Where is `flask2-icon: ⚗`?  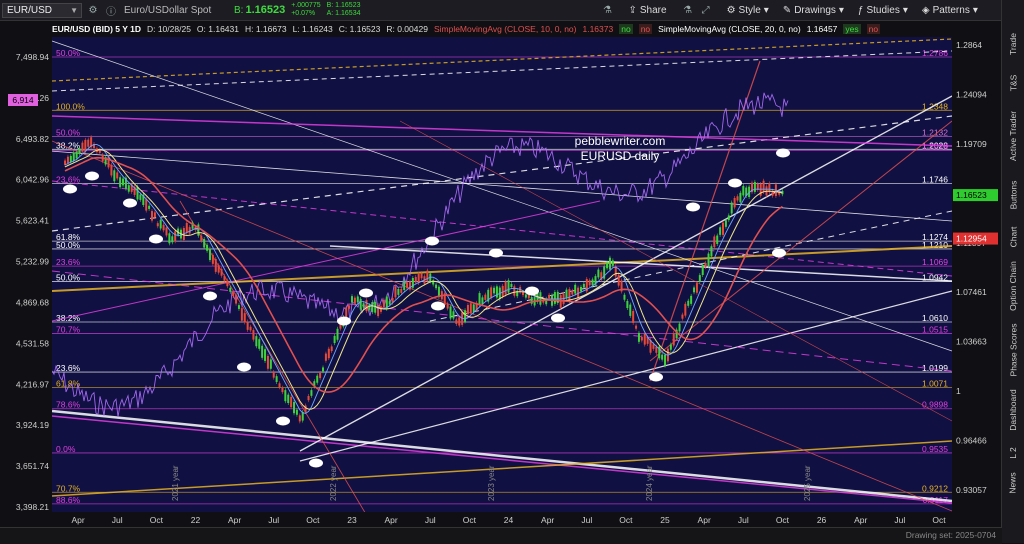
flask2-icon: ⚗ is located at coordinates (688, 10).